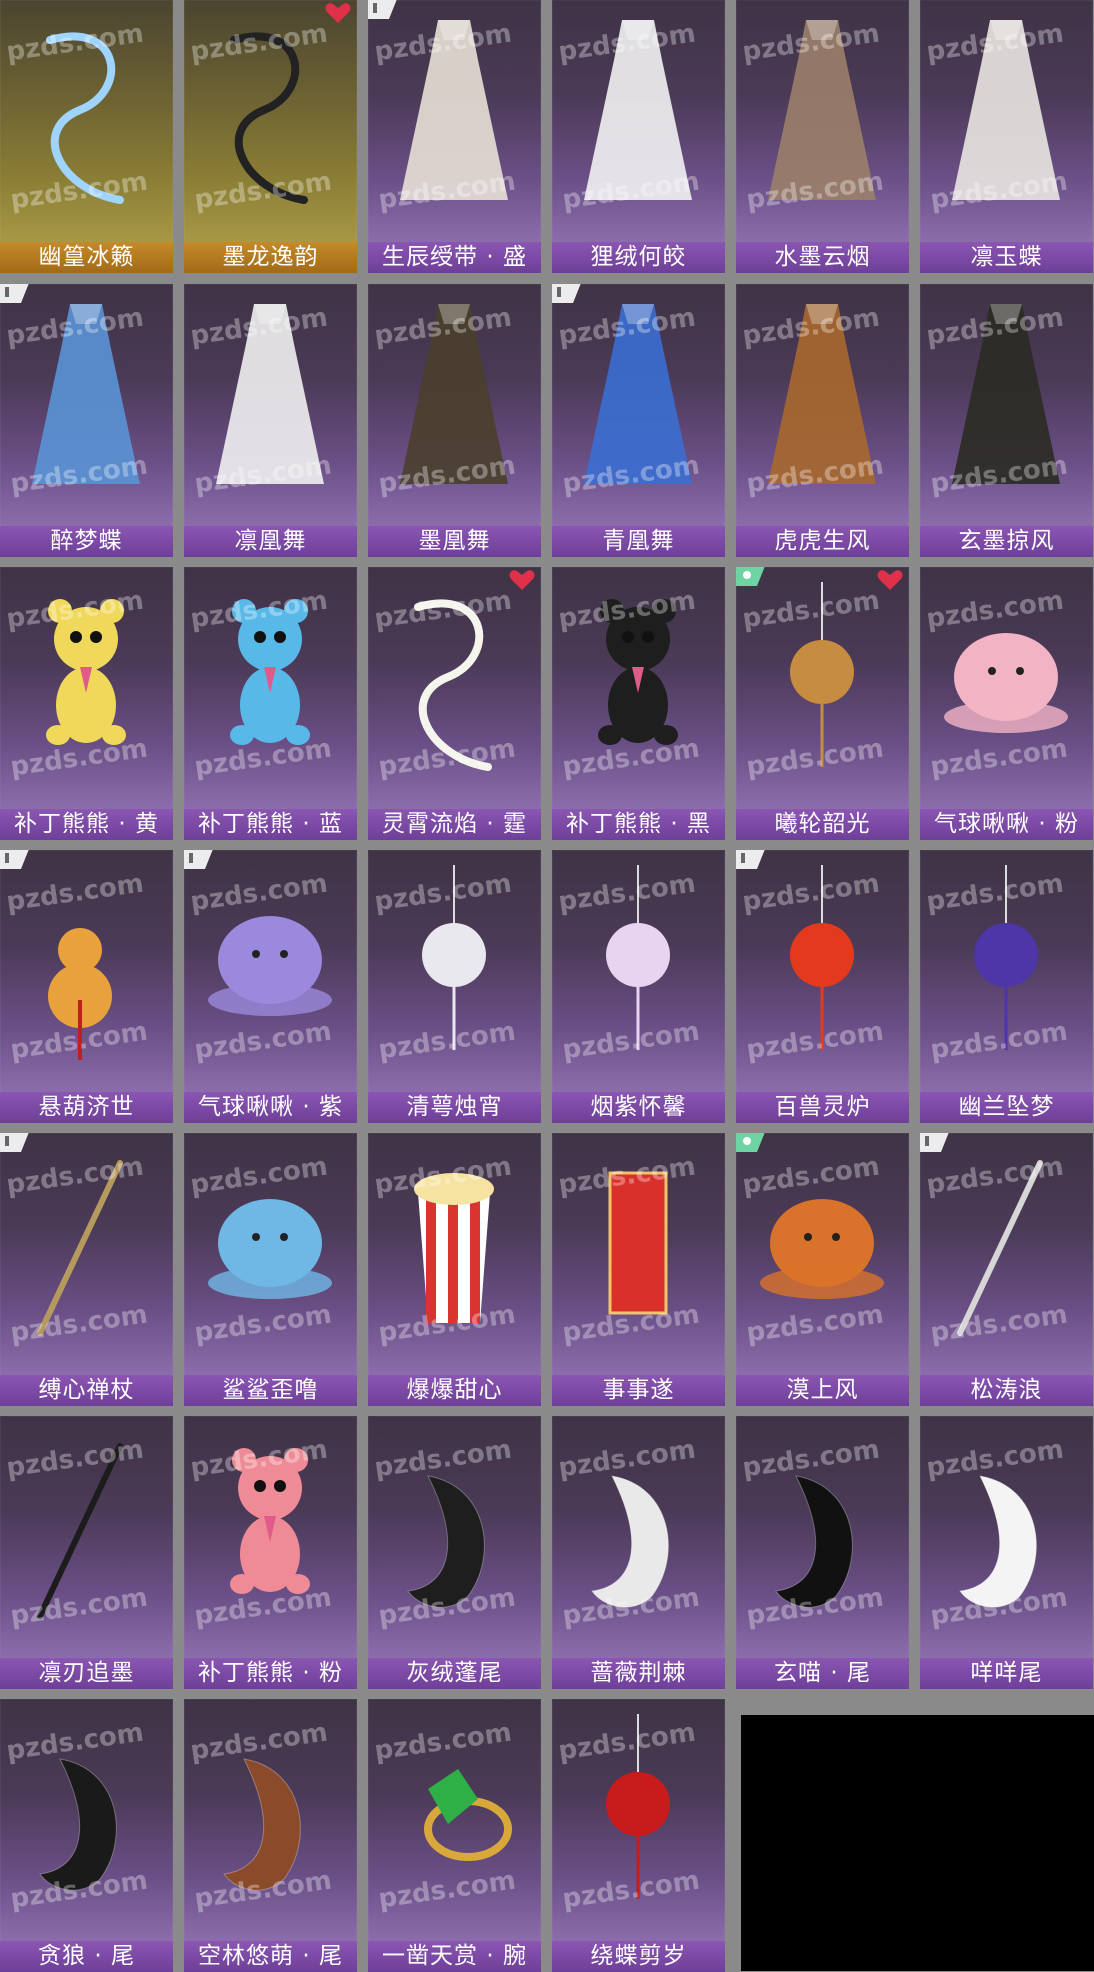 Image resolution: width=1094 pixels, height=1972 pixels. I want to click on item-card: pzds.com pzds.com 清萼烛宵, so click(454, 986).